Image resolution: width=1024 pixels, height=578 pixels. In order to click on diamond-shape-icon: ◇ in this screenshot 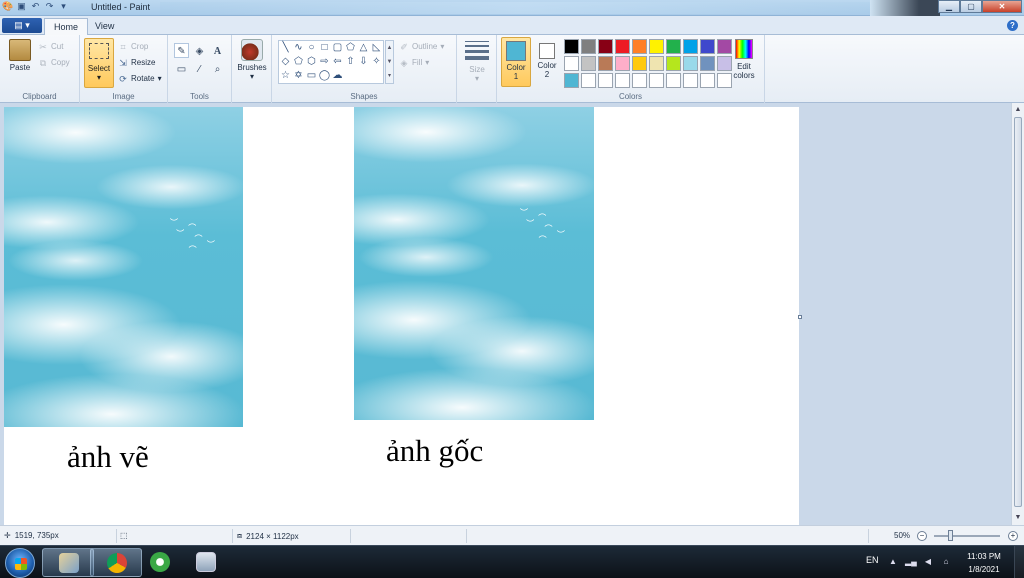, I will do `click(285, 62)`.